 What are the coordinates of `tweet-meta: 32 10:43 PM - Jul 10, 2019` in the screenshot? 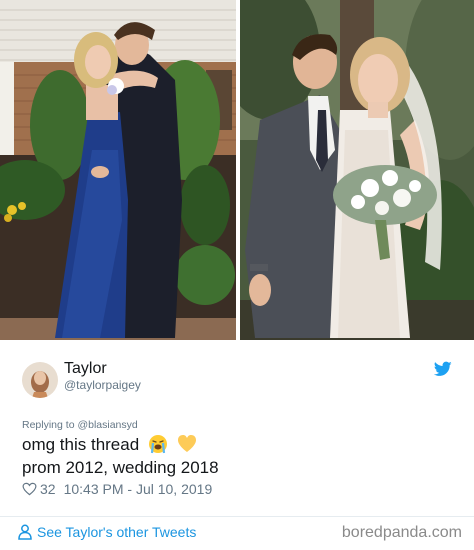 It's located at (117, 489).